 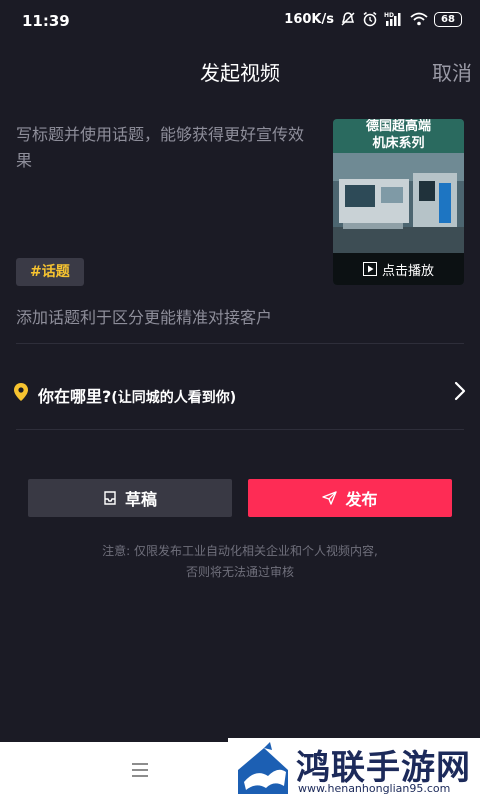 What do you see at coordinates (240, 387) in the screenshot?
I see `location-row: 你在哪里?(让同城的人看到你)` at bounding box center [240, 387].